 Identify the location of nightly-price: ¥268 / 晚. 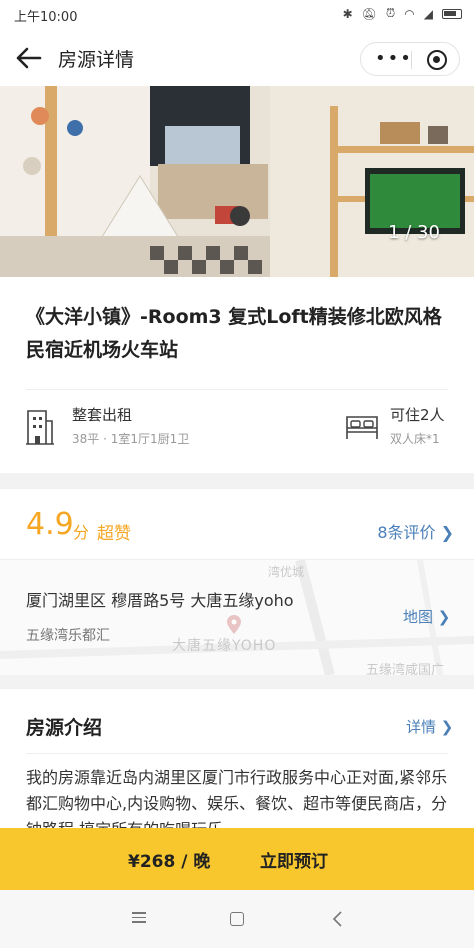
(169, 862).